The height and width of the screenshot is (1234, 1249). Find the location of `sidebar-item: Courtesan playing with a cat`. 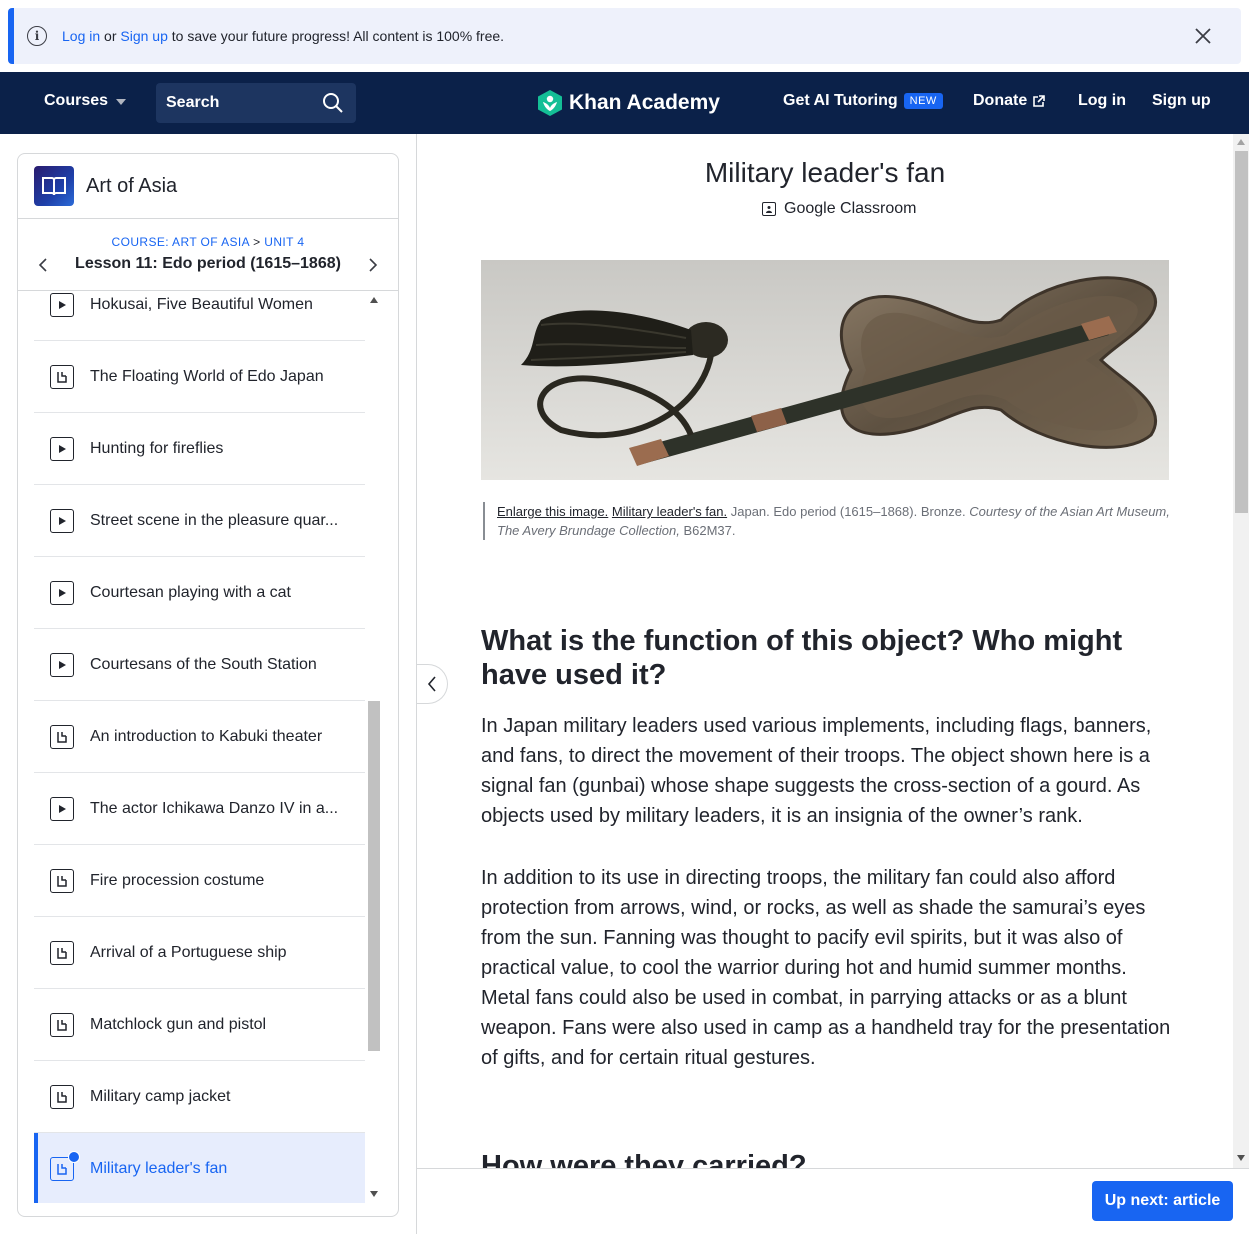

sidebar-item: Courtesan playing with a cat is located at coordinates (199, 593).